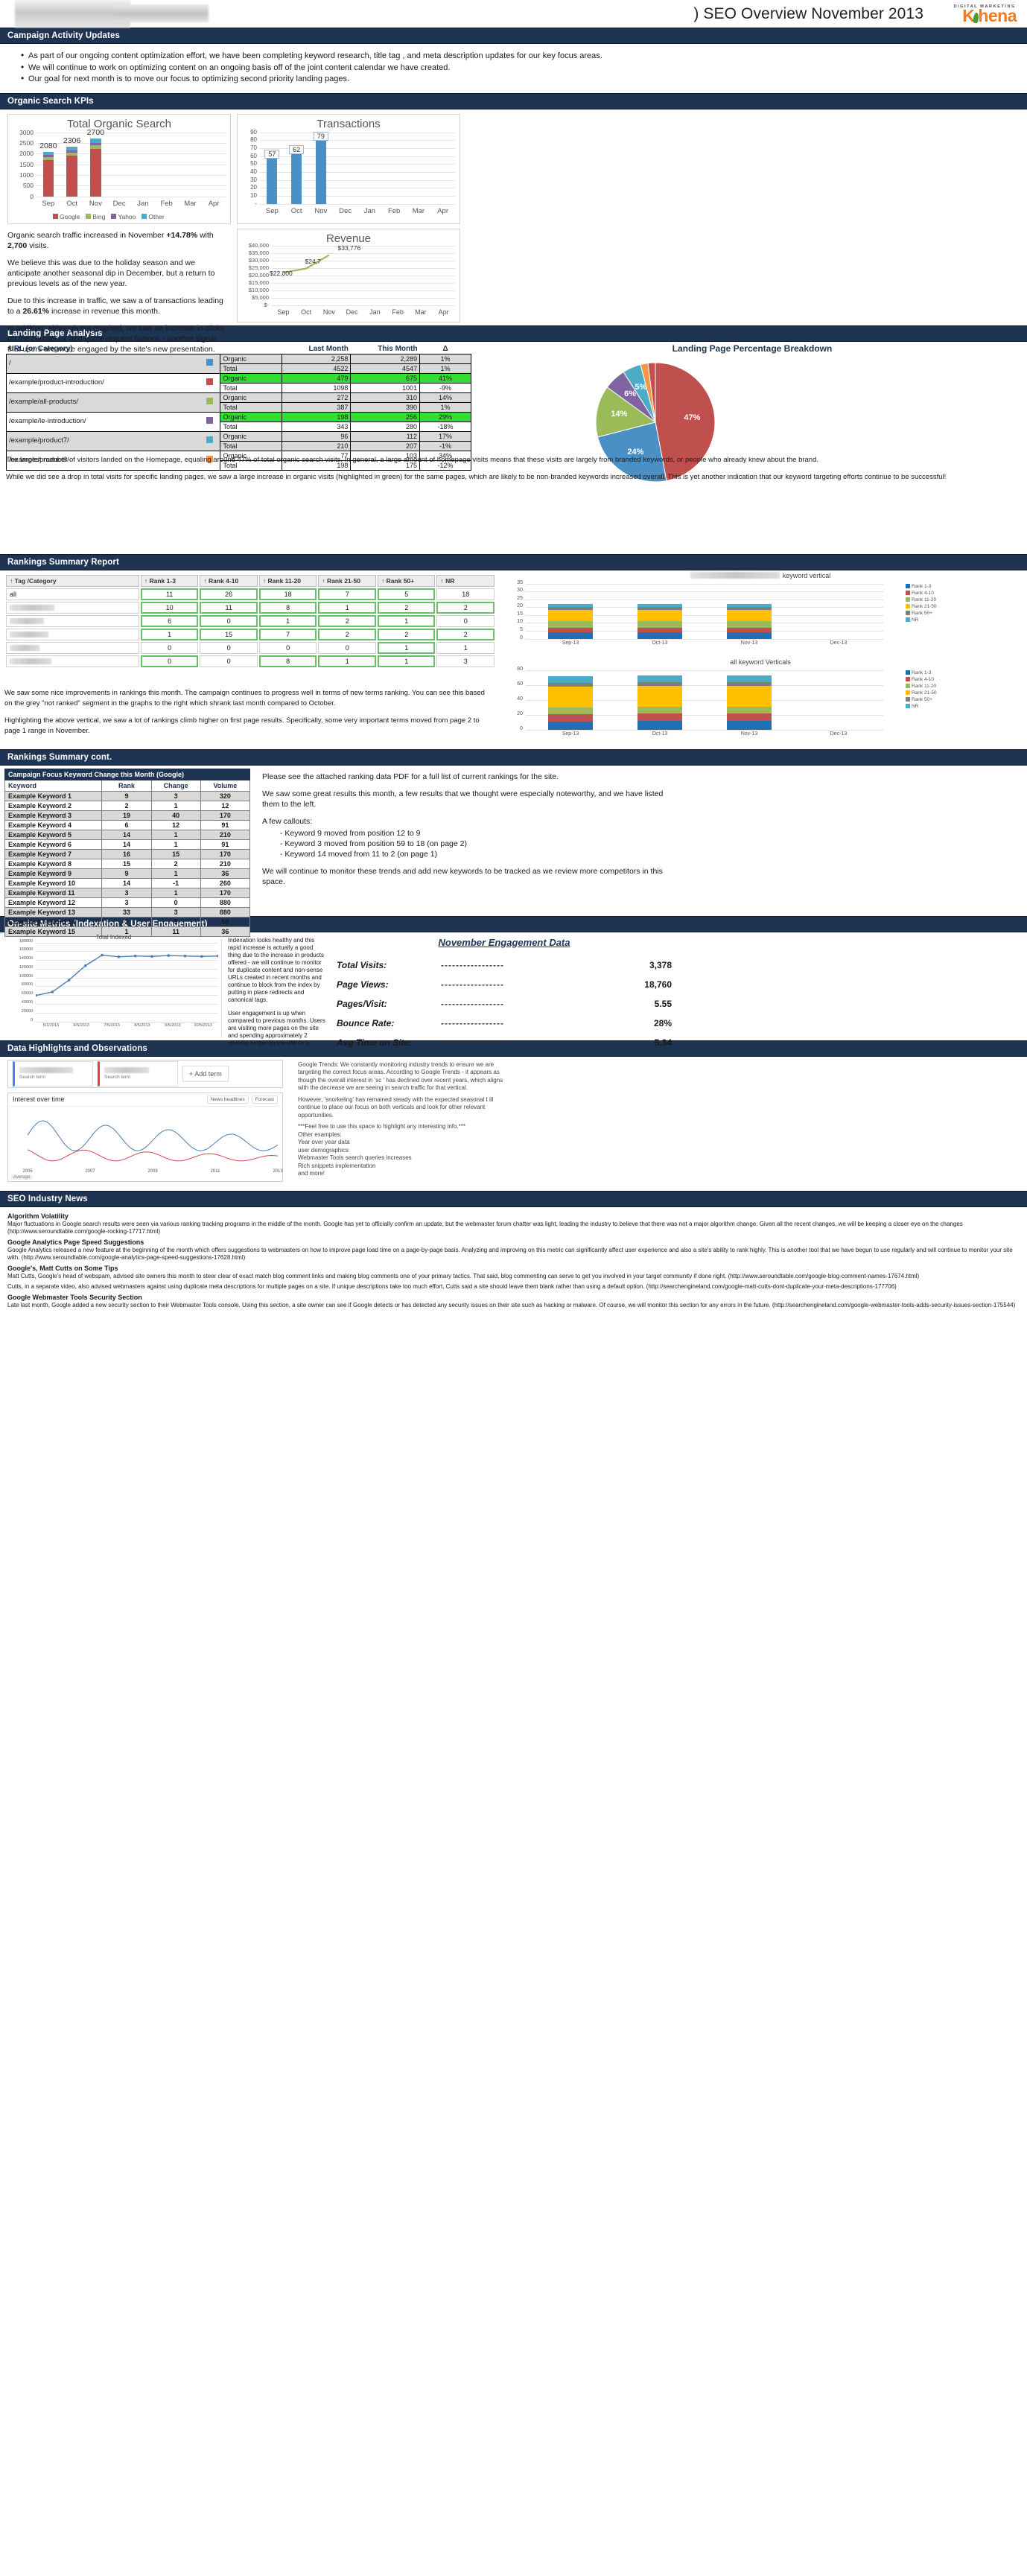  I want to click on y-tick-label: 60000, so click(27, 993).